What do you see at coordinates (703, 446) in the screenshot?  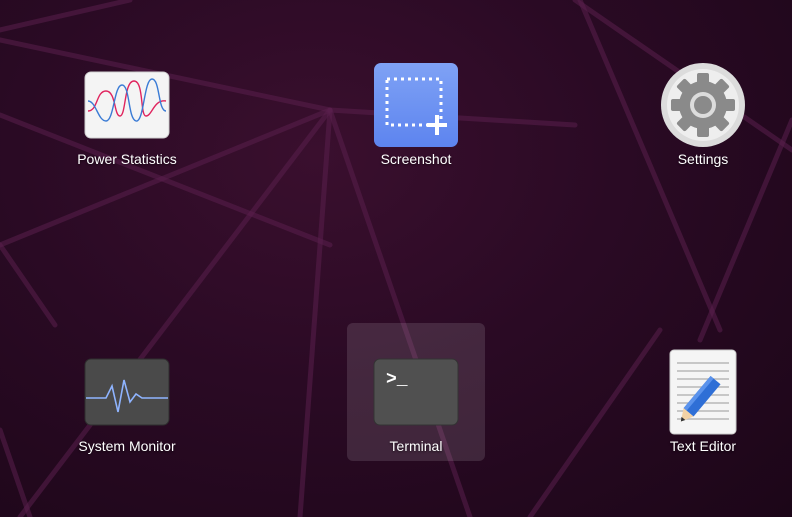 I see `app-label: Text Editor` at bounding box center [703, 446].